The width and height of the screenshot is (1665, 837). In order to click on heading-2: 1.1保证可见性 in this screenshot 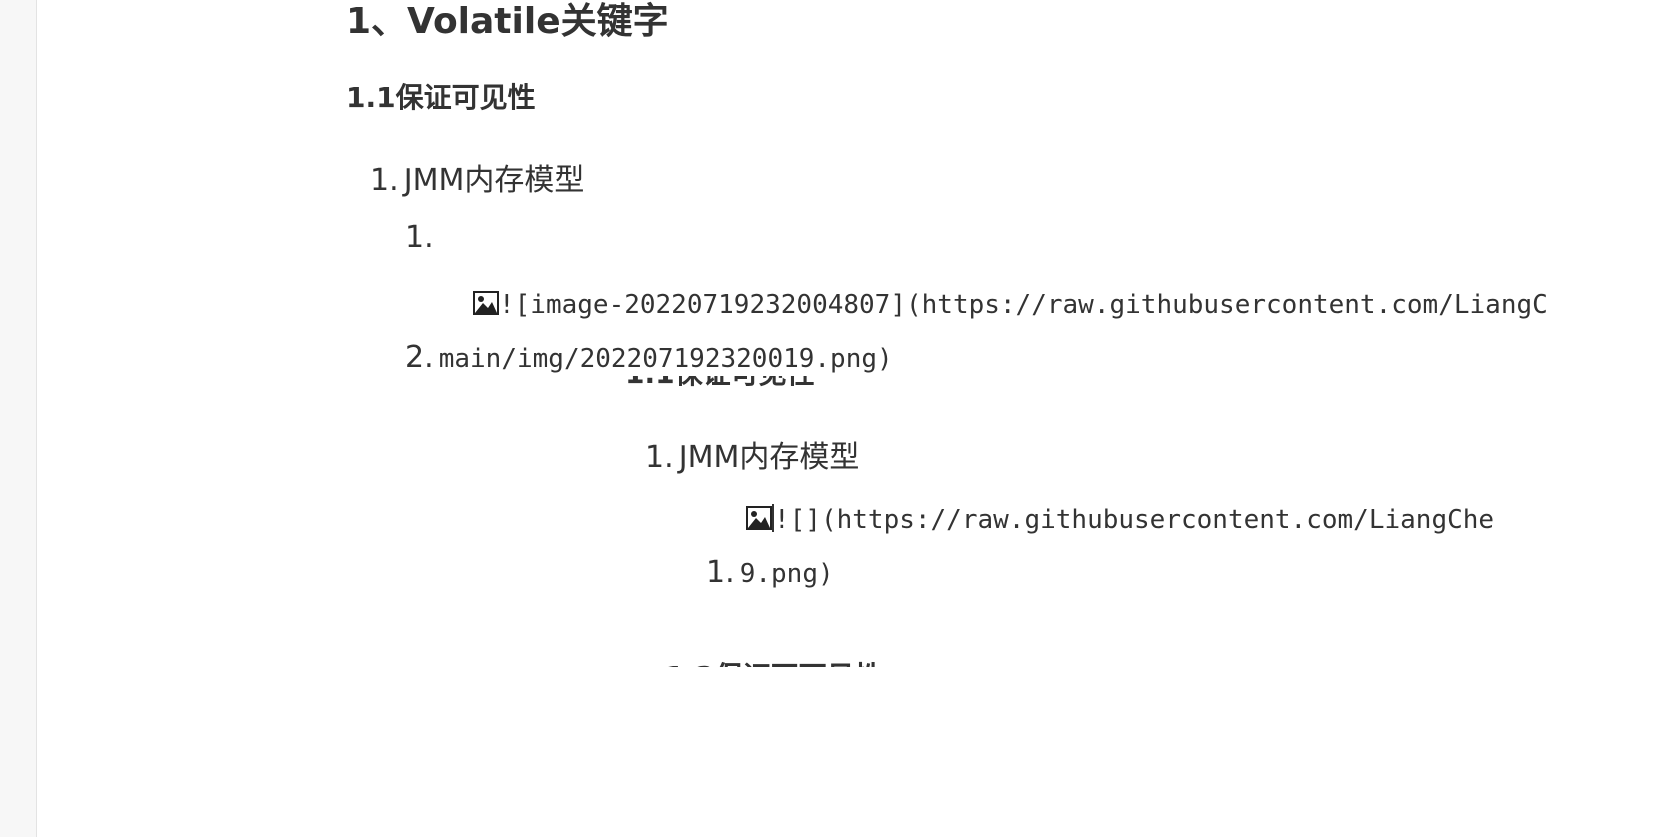, I will do `click(441, 97)`.